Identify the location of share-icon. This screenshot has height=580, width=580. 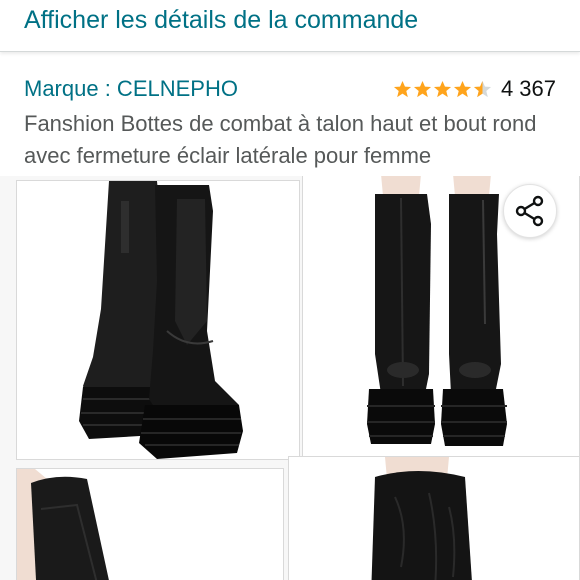
(529, 211).